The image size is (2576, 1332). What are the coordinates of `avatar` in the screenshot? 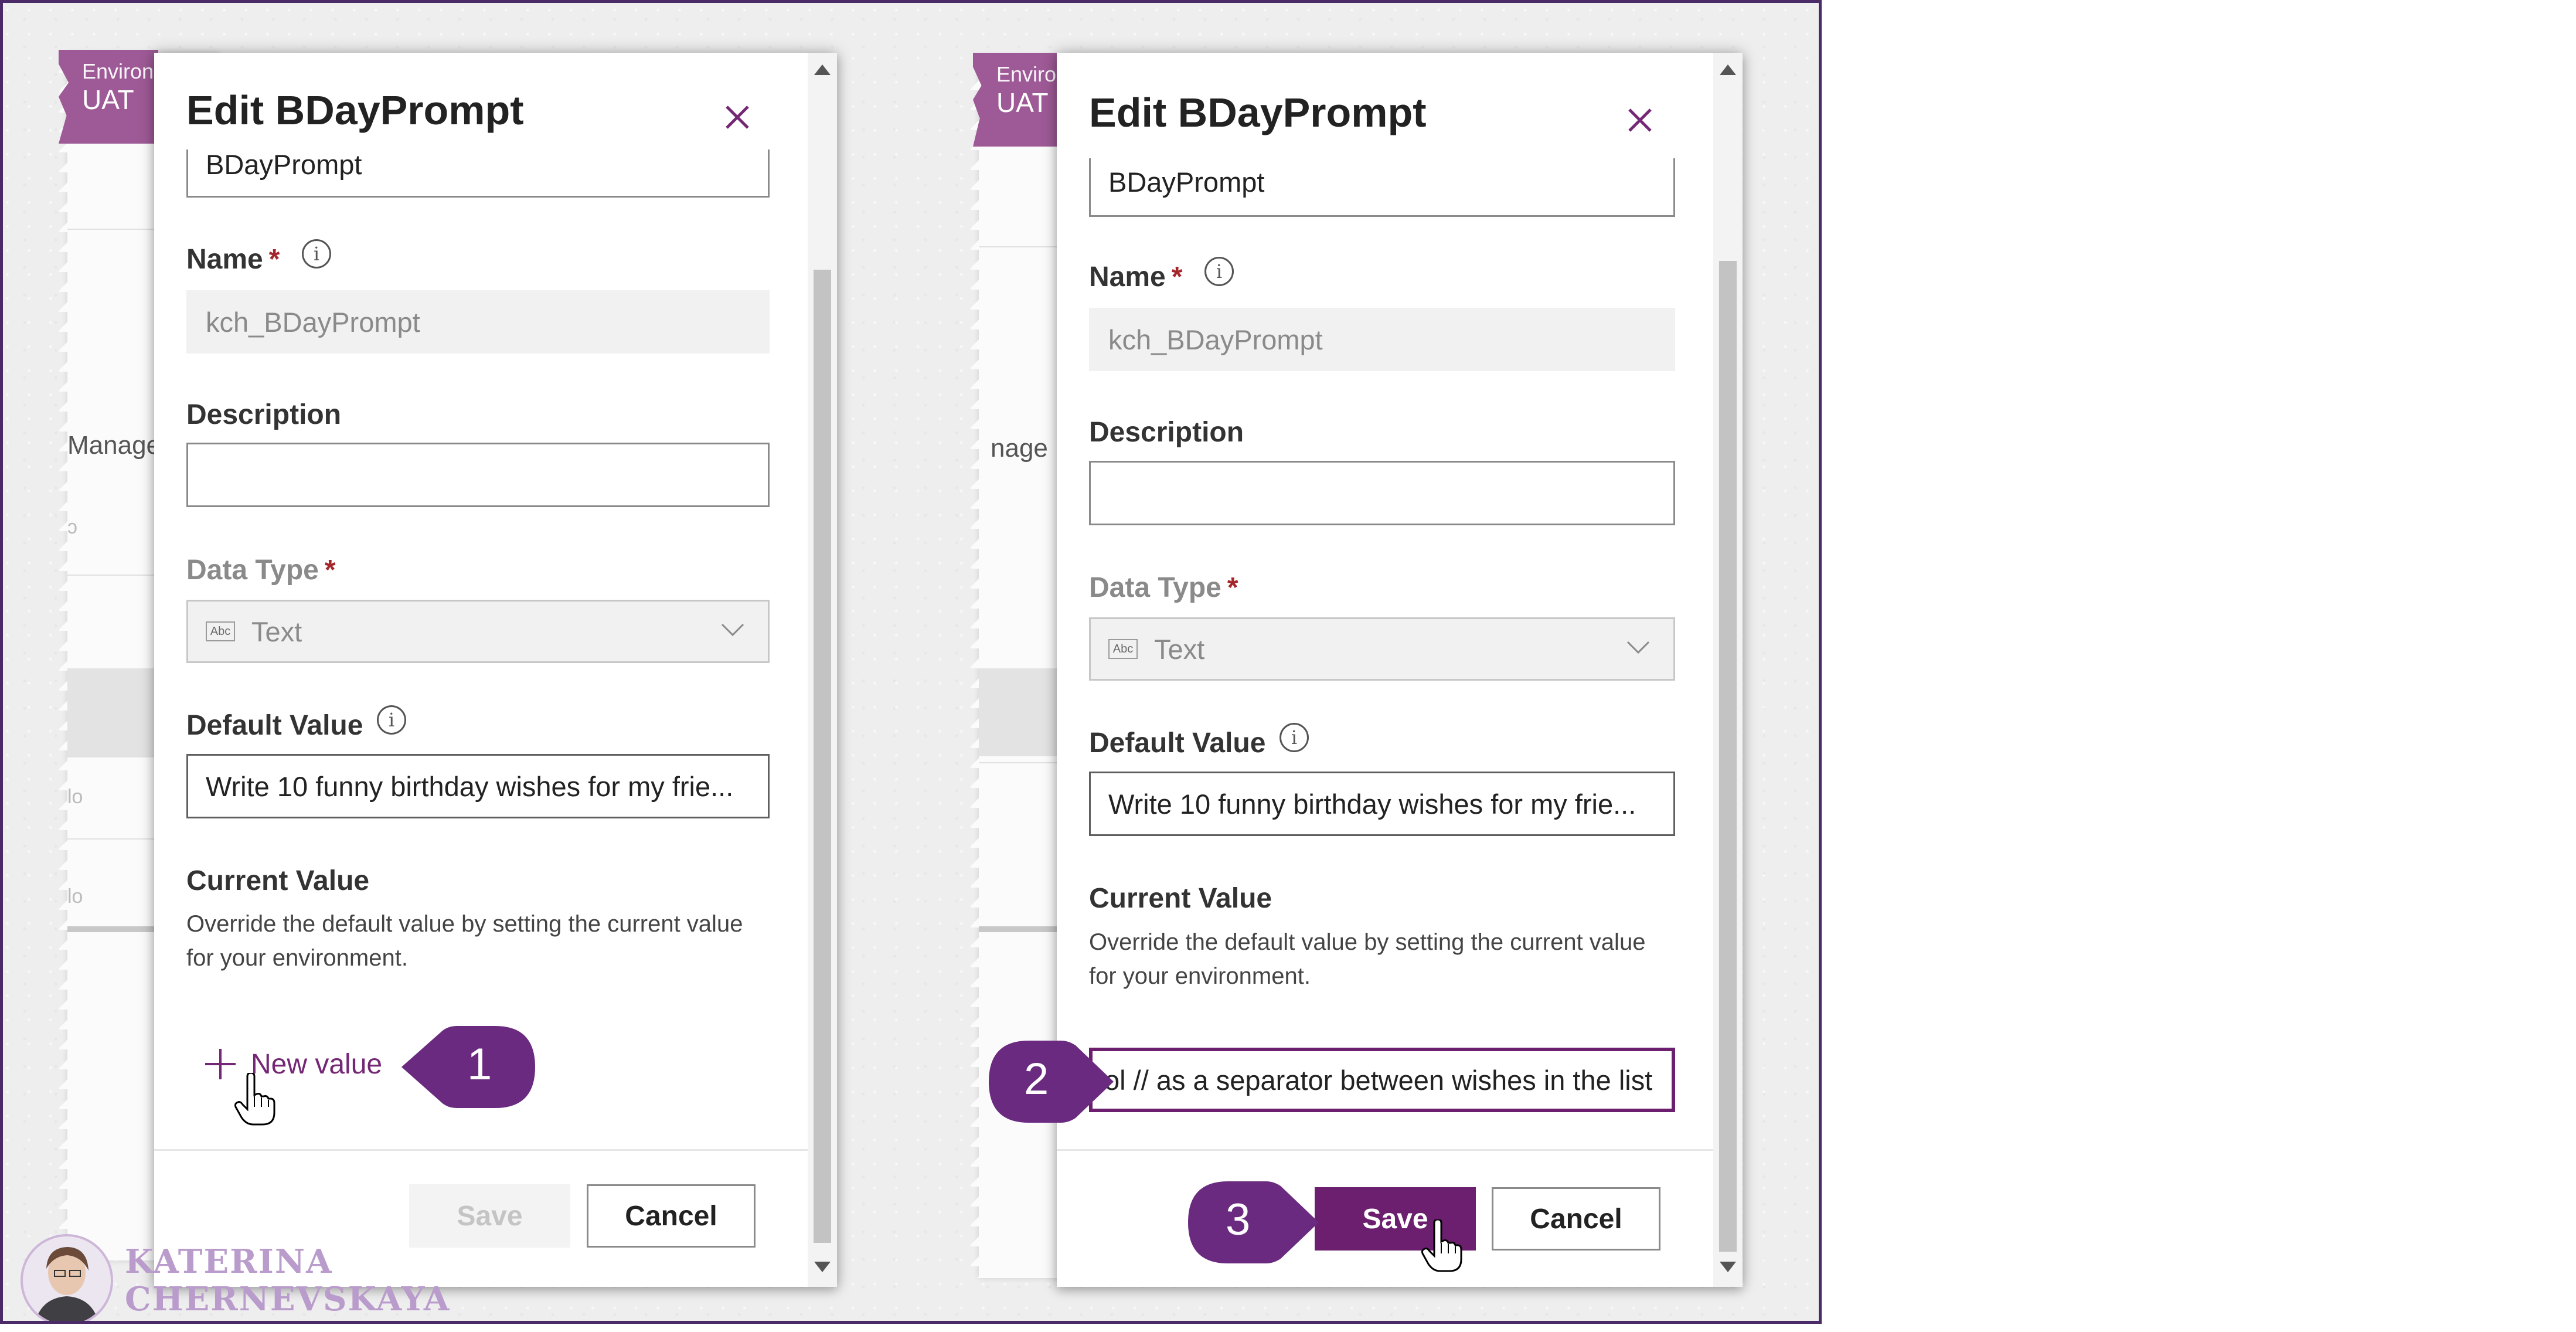 It's located at (67, 1277).